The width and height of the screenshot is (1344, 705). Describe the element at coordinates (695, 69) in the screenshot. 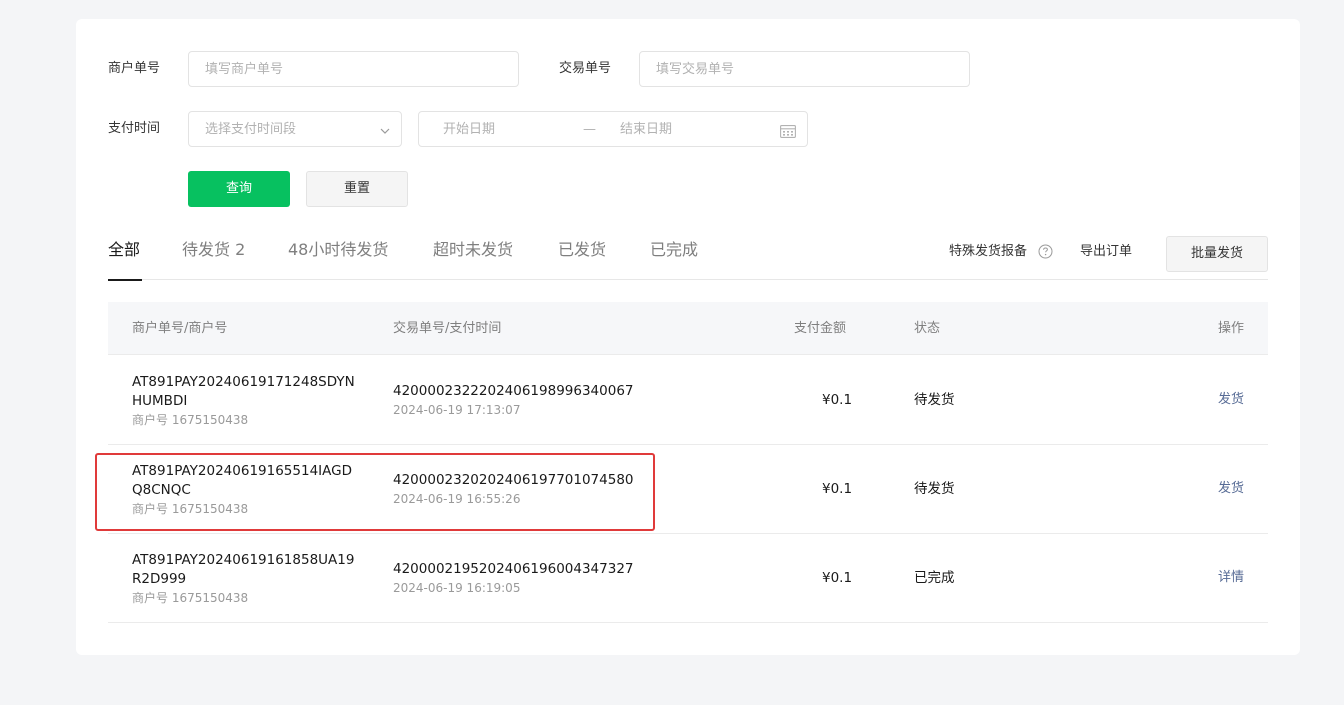

I see `trade-order-placeholder: 填写交易单号` at that location.